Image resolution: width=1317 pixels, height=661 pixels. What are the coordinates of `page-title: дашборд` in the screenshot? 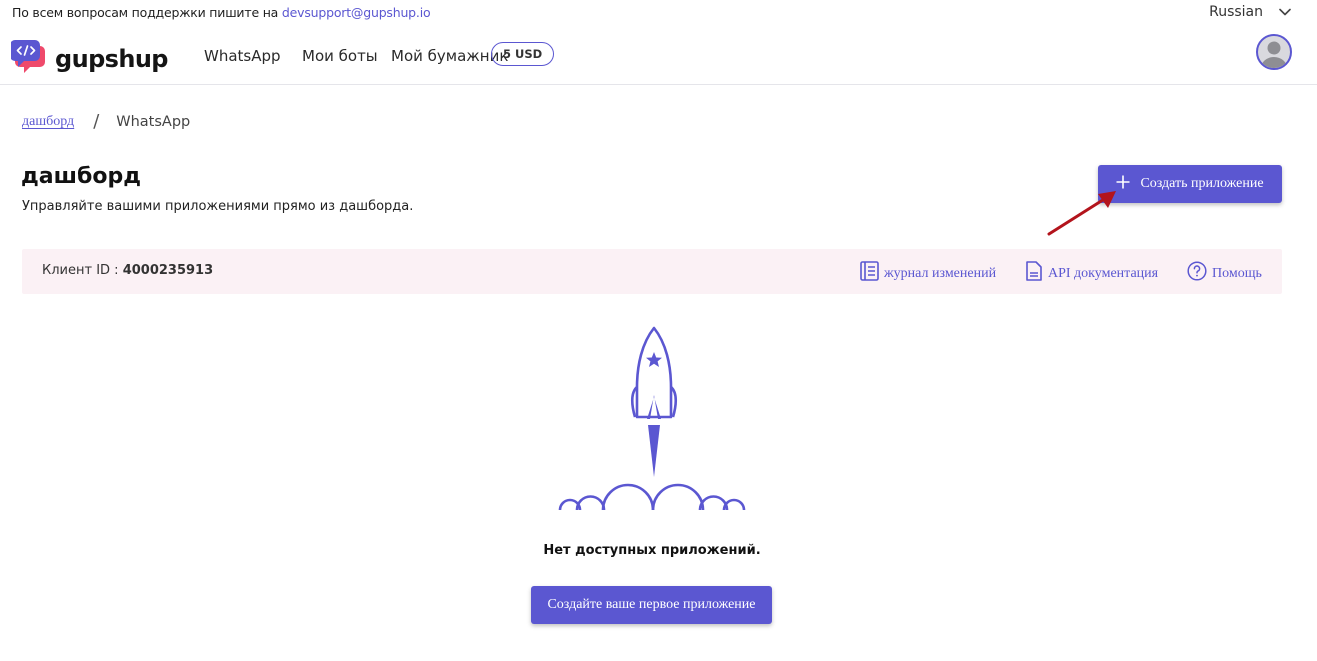 It's located at (81, 176).